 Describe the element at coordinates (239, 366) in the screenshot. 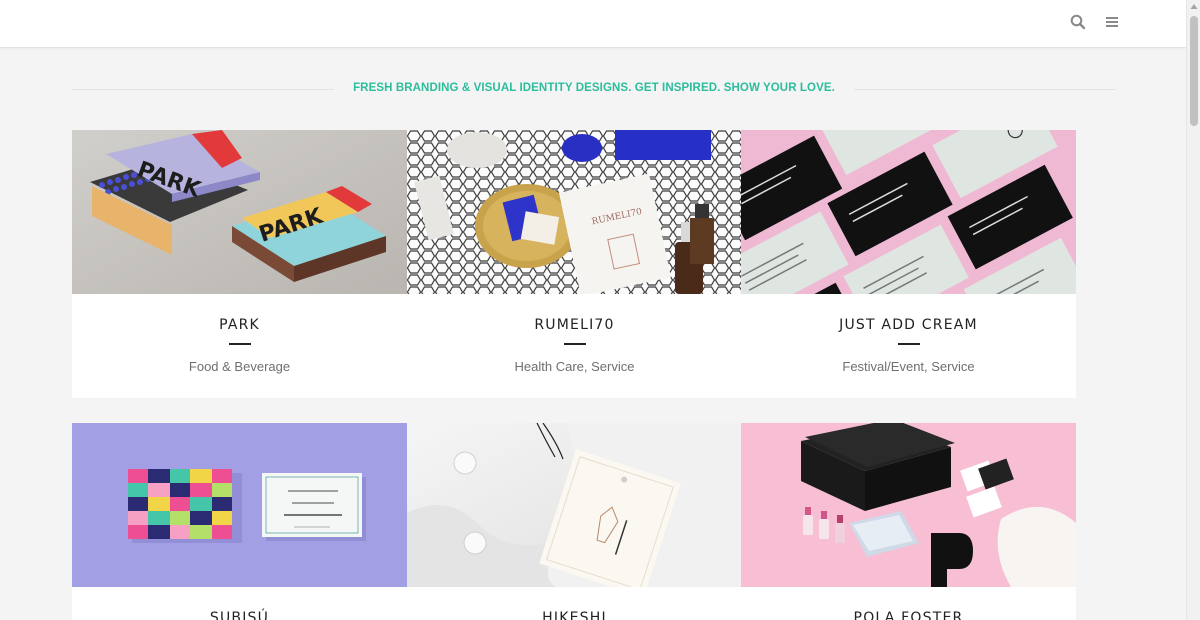

I see `project-category: Food & Beverage` at that location.